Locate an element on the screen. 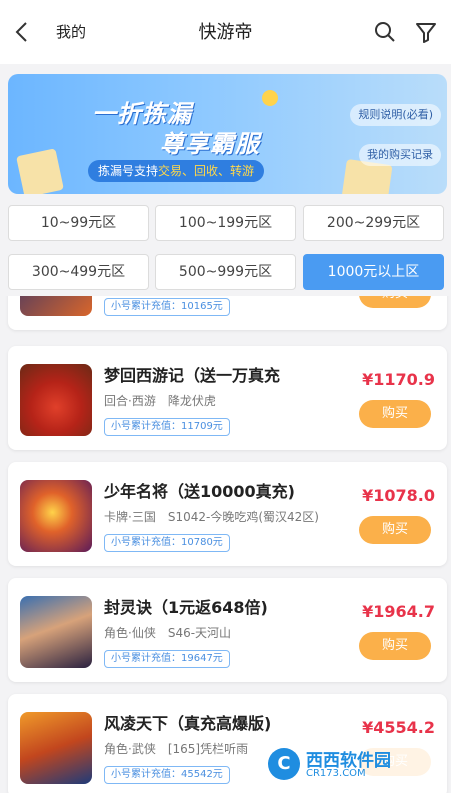  watermark-domain: CR173.COM is located at coordinates (336, 773).